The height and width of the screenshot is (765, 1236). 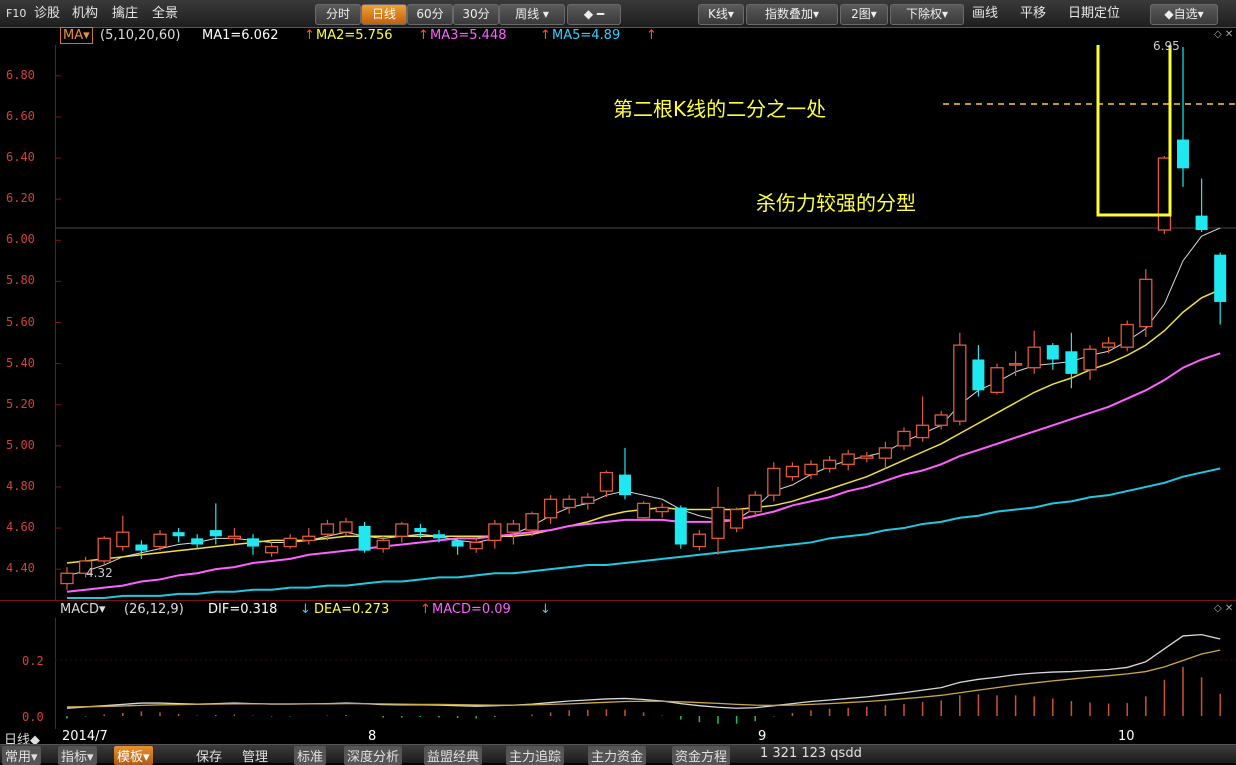 I want to click on tab-fund-equation: 资金方程, so click(x=701, y=755).